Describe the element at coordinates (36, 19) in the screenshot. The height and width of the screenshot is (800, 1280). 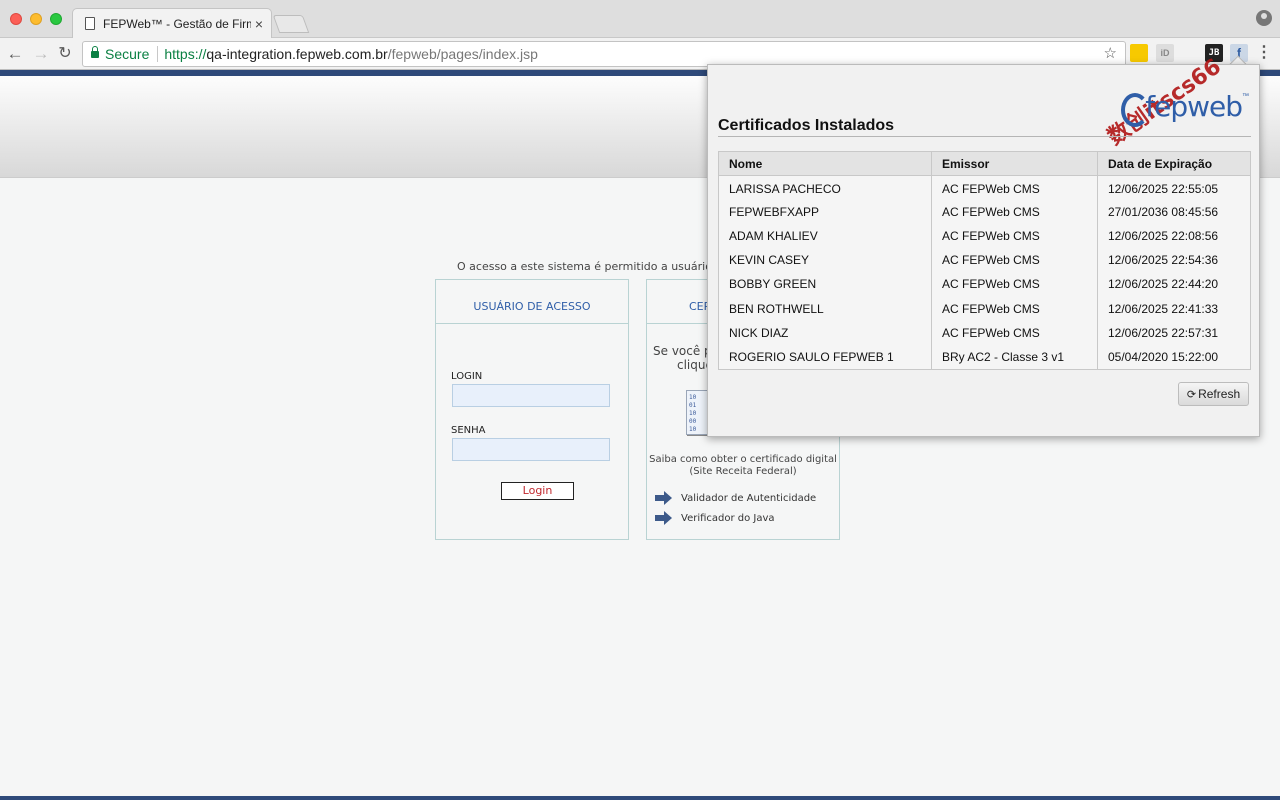
I see `window-minimize-button` at that location.